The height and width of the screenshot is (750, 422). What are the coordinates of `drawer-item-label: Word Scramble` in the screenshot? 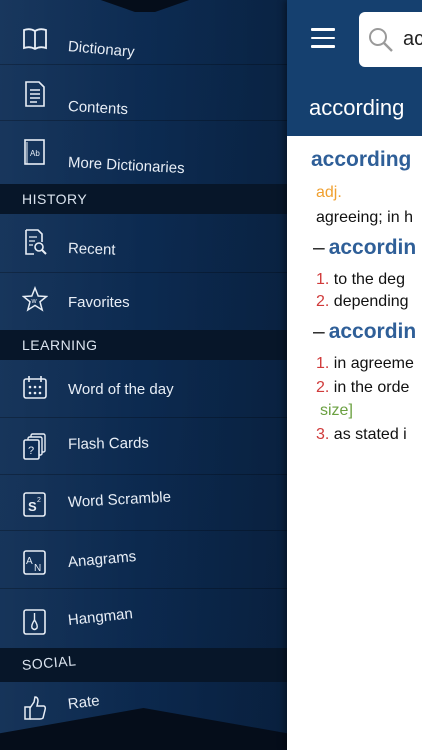 It's located at (119, 499).